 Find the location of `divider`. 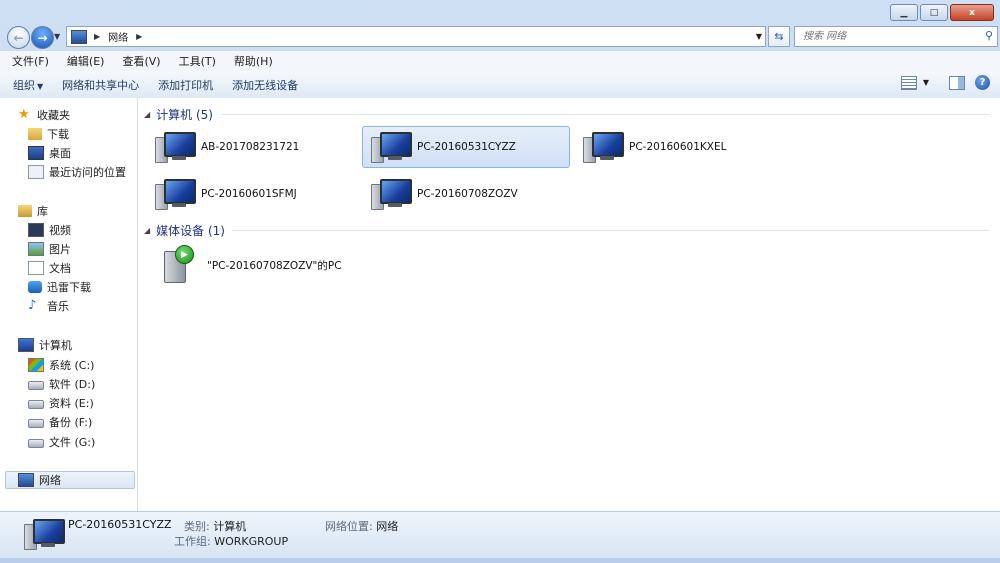

divider is located at coordinates (605, 114).